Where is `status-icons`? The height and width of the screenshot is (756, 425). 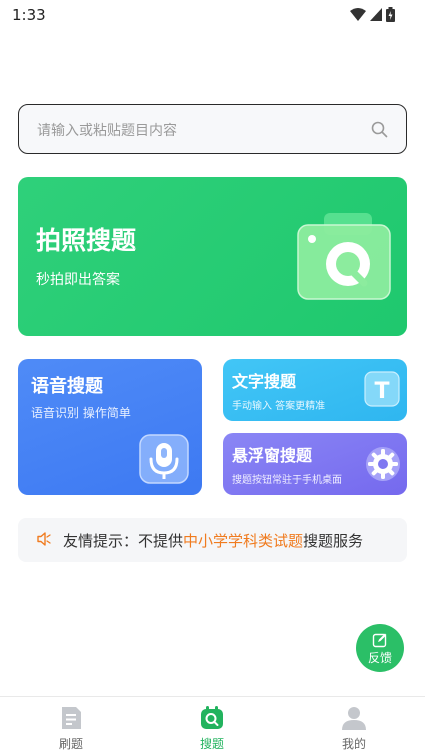
status-icons is located at coordinates (372, 14).